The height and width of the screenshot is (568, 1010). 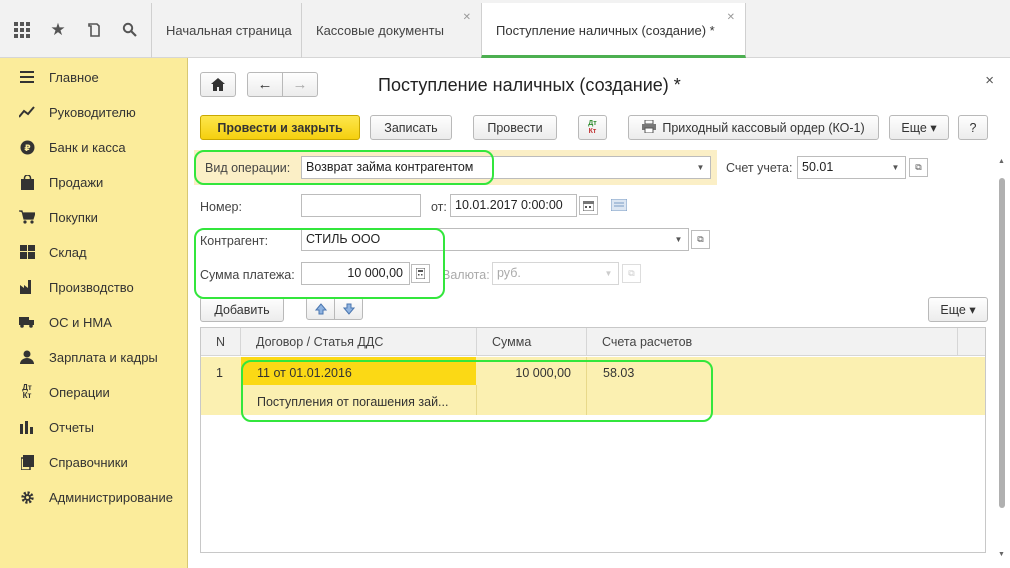 What do you see at coordinates (27, 322) in the screenshot?
I see `truck-icon` at bounding box center [27, 322].